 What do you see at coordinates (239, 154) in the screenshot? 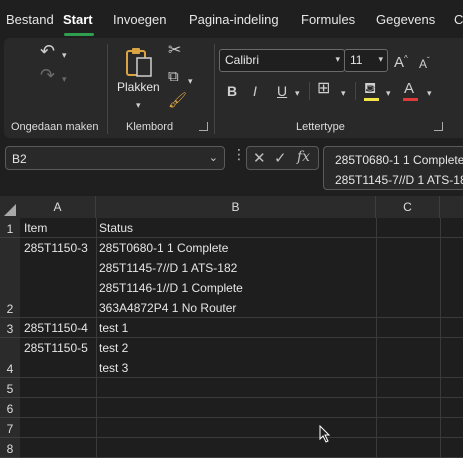
I see `more-icon: ⋮` at bounding box center [239, 154].